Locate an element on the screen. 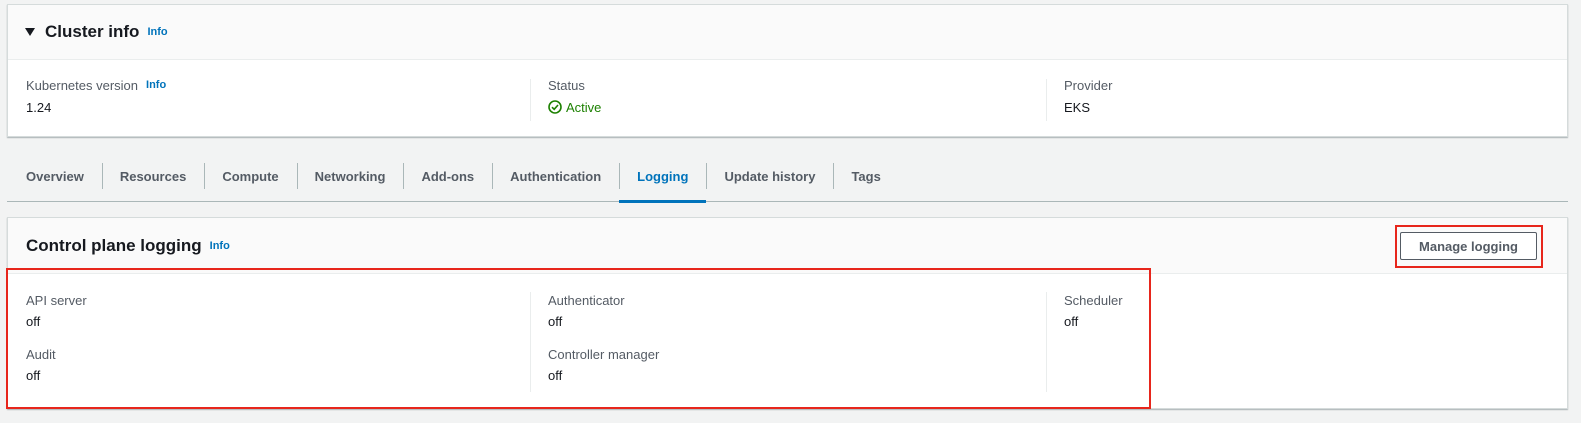 This screenshot has height=423, width=1581. status-text: Active is located at coordinates (584, 107).